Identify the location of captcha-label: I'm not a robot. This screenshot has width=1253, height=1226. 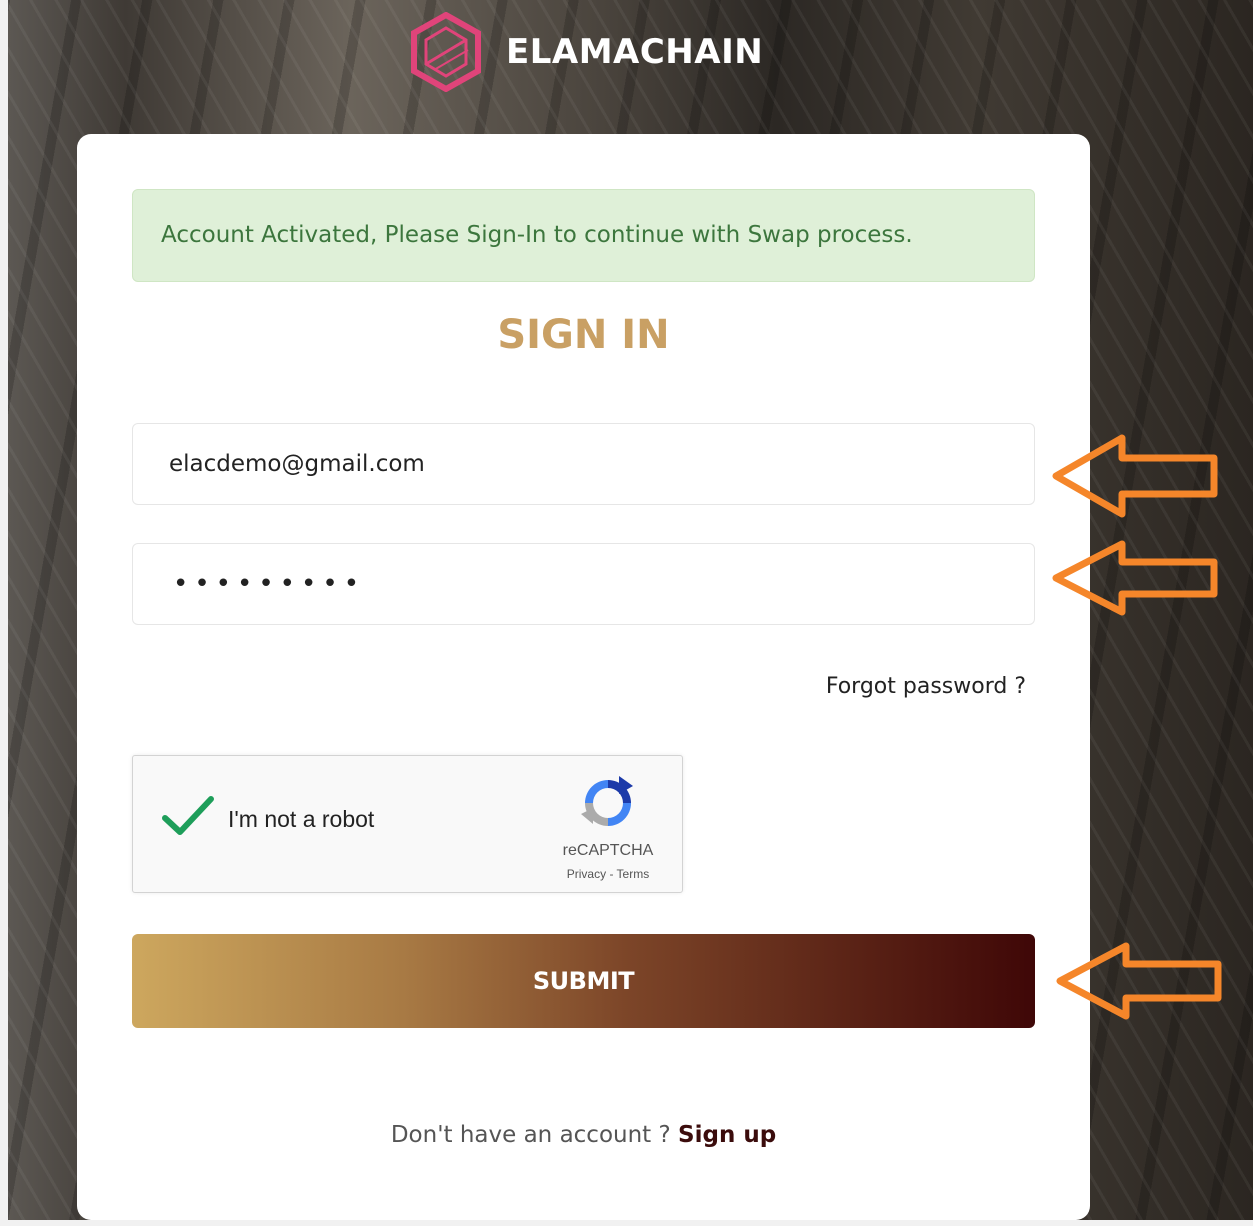
(301, 819).